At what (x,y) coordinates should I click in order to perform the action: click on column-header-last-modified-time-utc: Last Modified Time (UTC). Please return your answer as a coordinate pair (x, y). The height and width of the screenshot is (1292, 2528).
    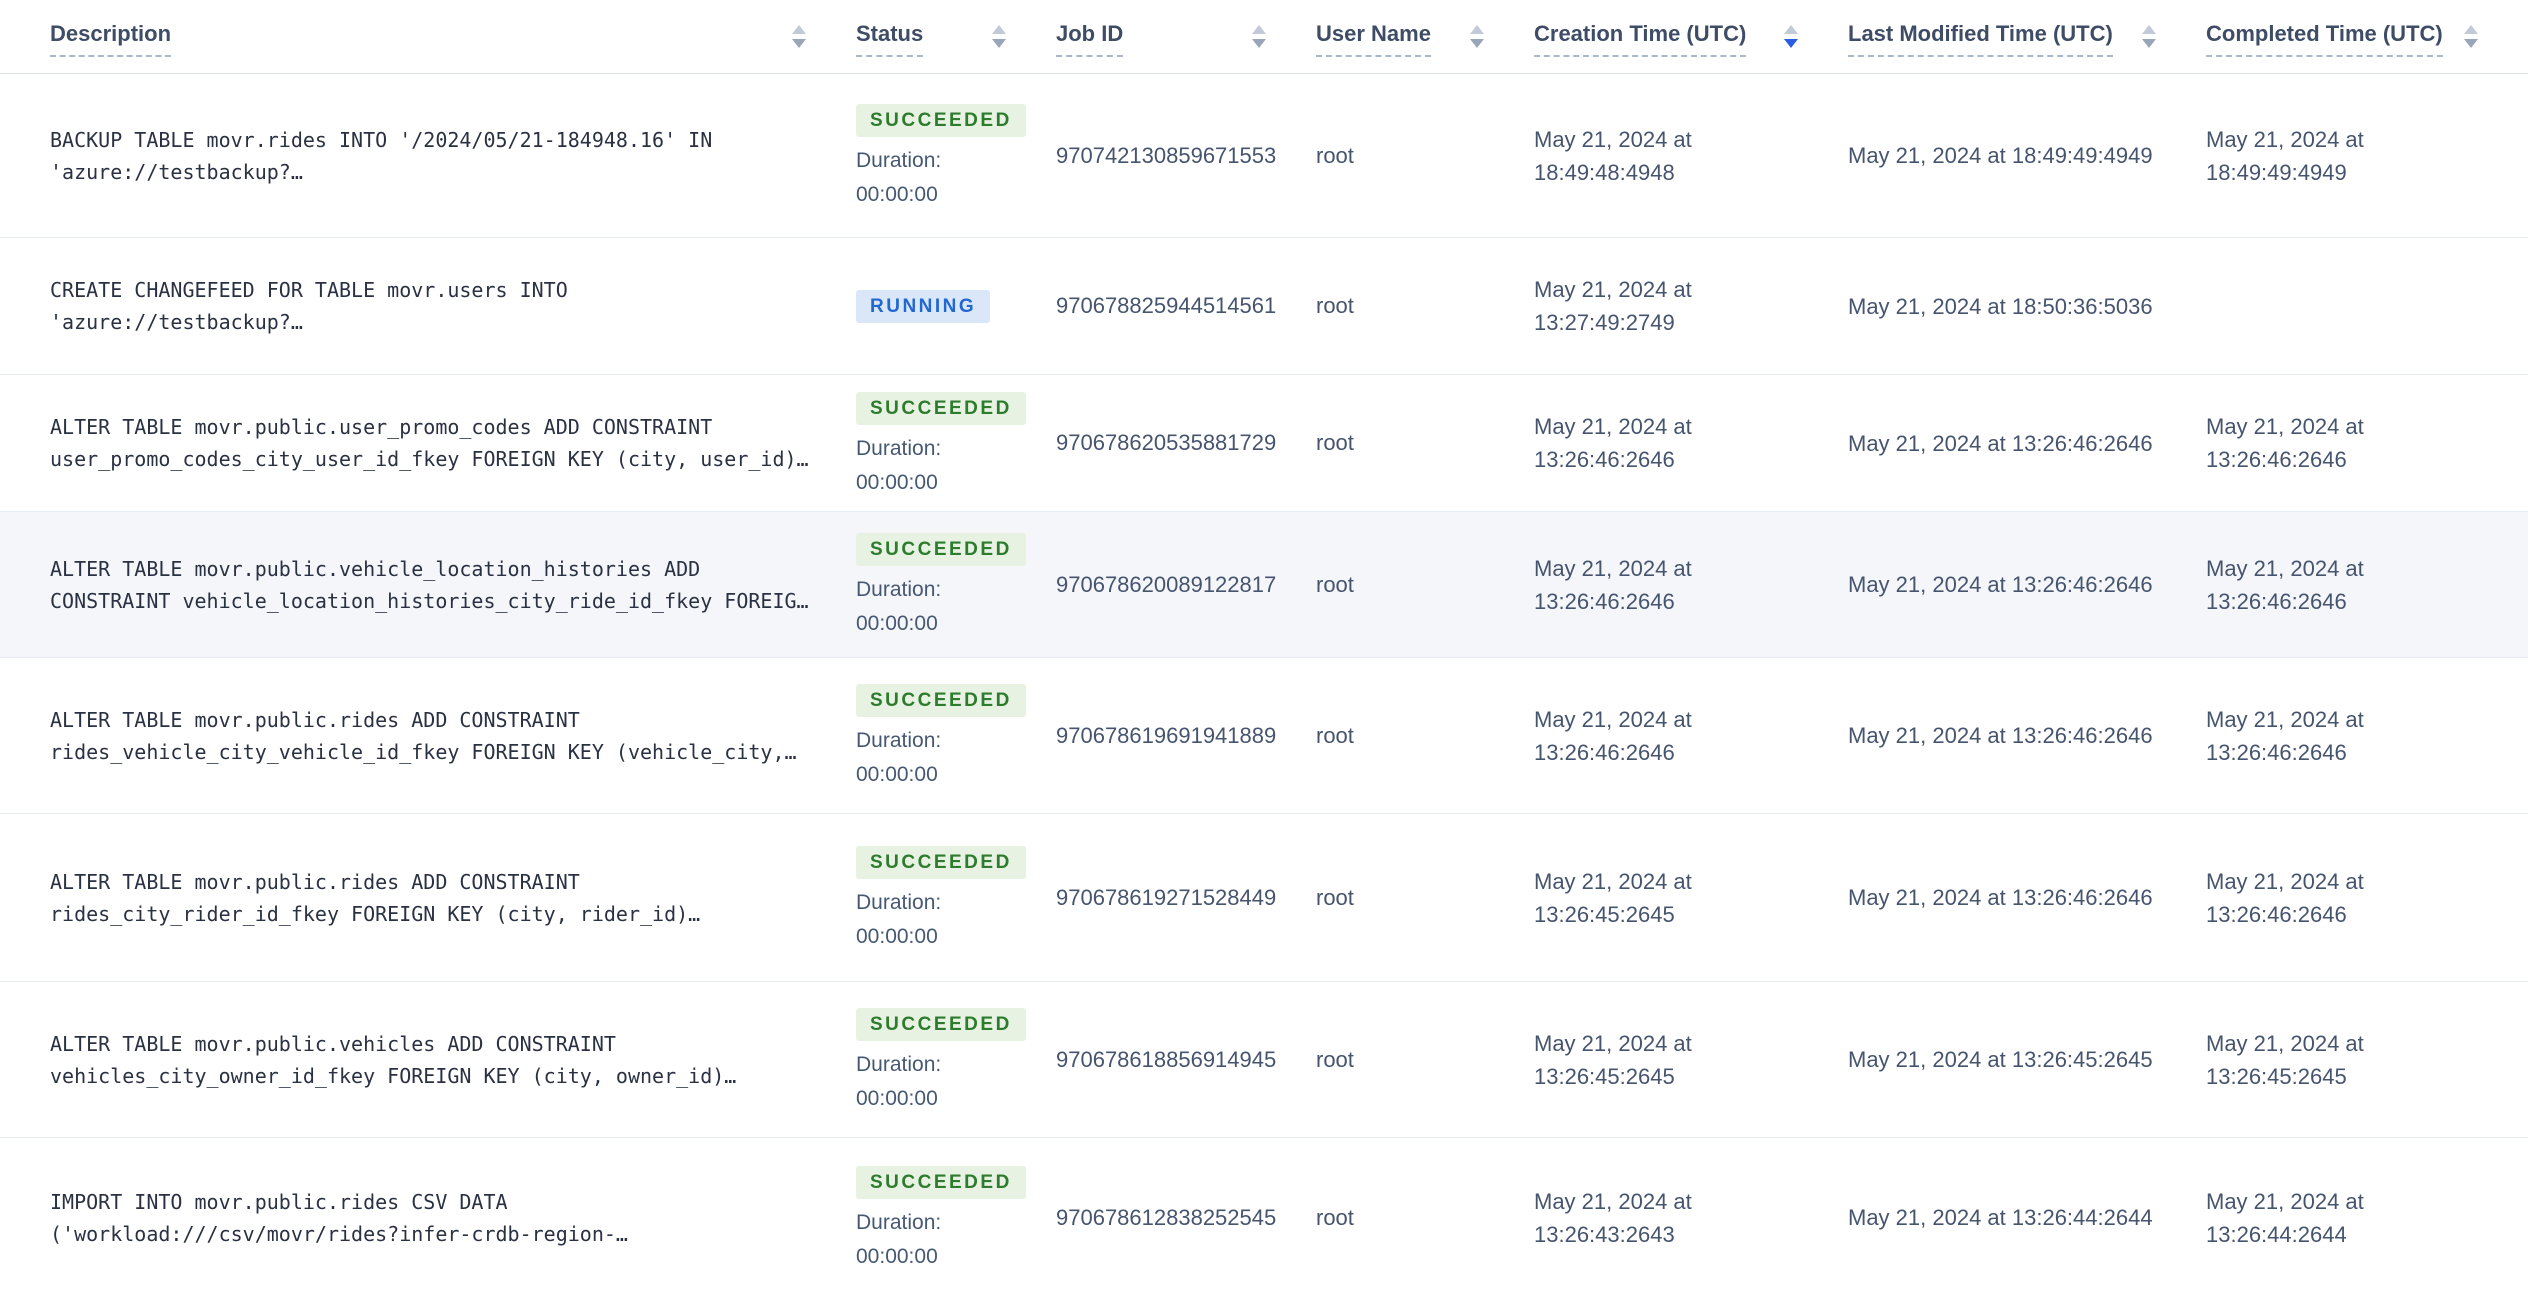
    Looking at the image, I should click on (2027, 39).